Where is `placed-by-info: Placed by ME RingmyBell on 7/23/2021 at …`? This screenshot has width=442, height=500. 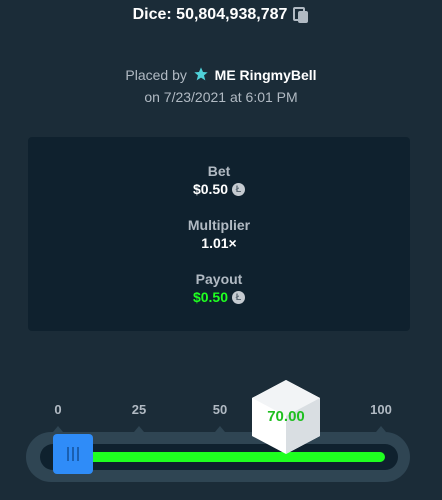 placed-by-info: Placed by ME RingmyBell on 7/23/2021 at … is located at coordinates (221, 86).